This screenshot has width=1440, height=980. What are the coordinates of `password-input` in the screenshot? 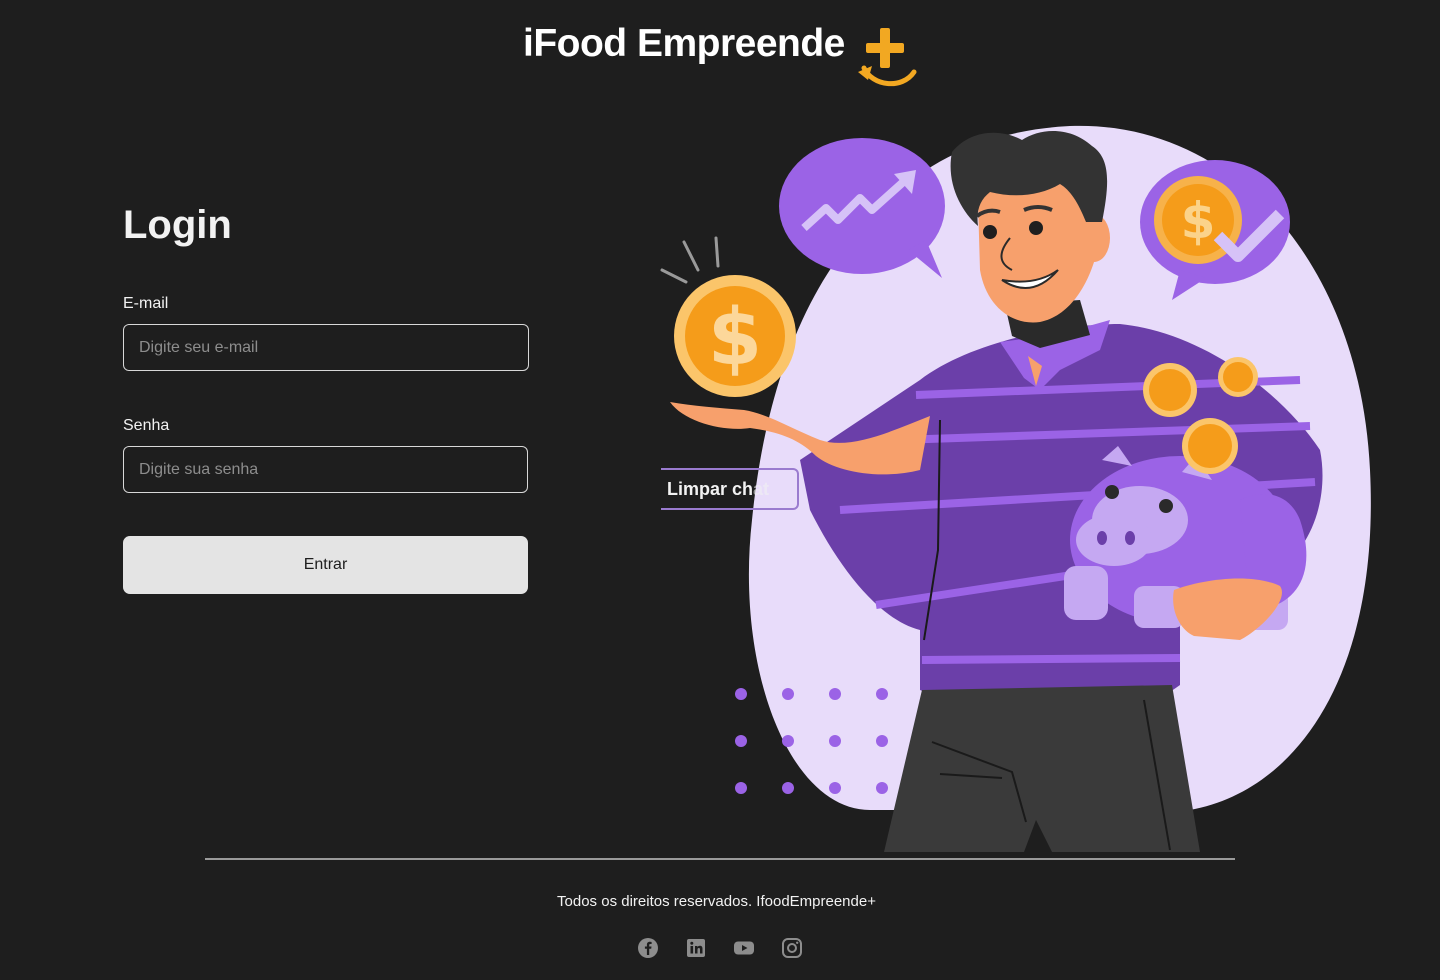 It's located at (325, 469).